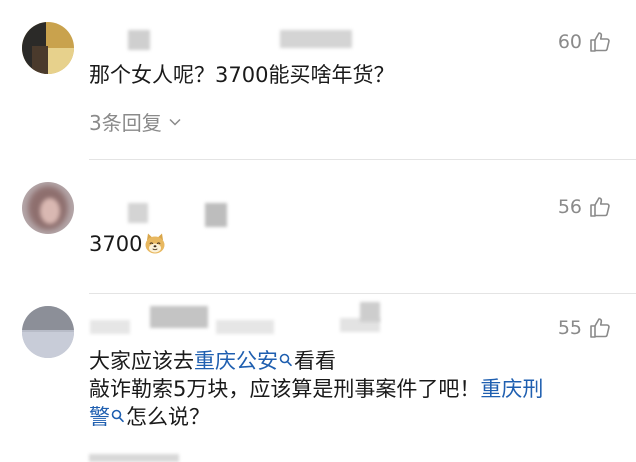 Image resolution: width=636 pixels, height=462 pixels. What do you see at coordinates (285, 389) in the screenshot?
I see `comment-text-part: 敲诈勒索5万块，应该算是刑事案件了吧！` at bounding box center [285, 389].